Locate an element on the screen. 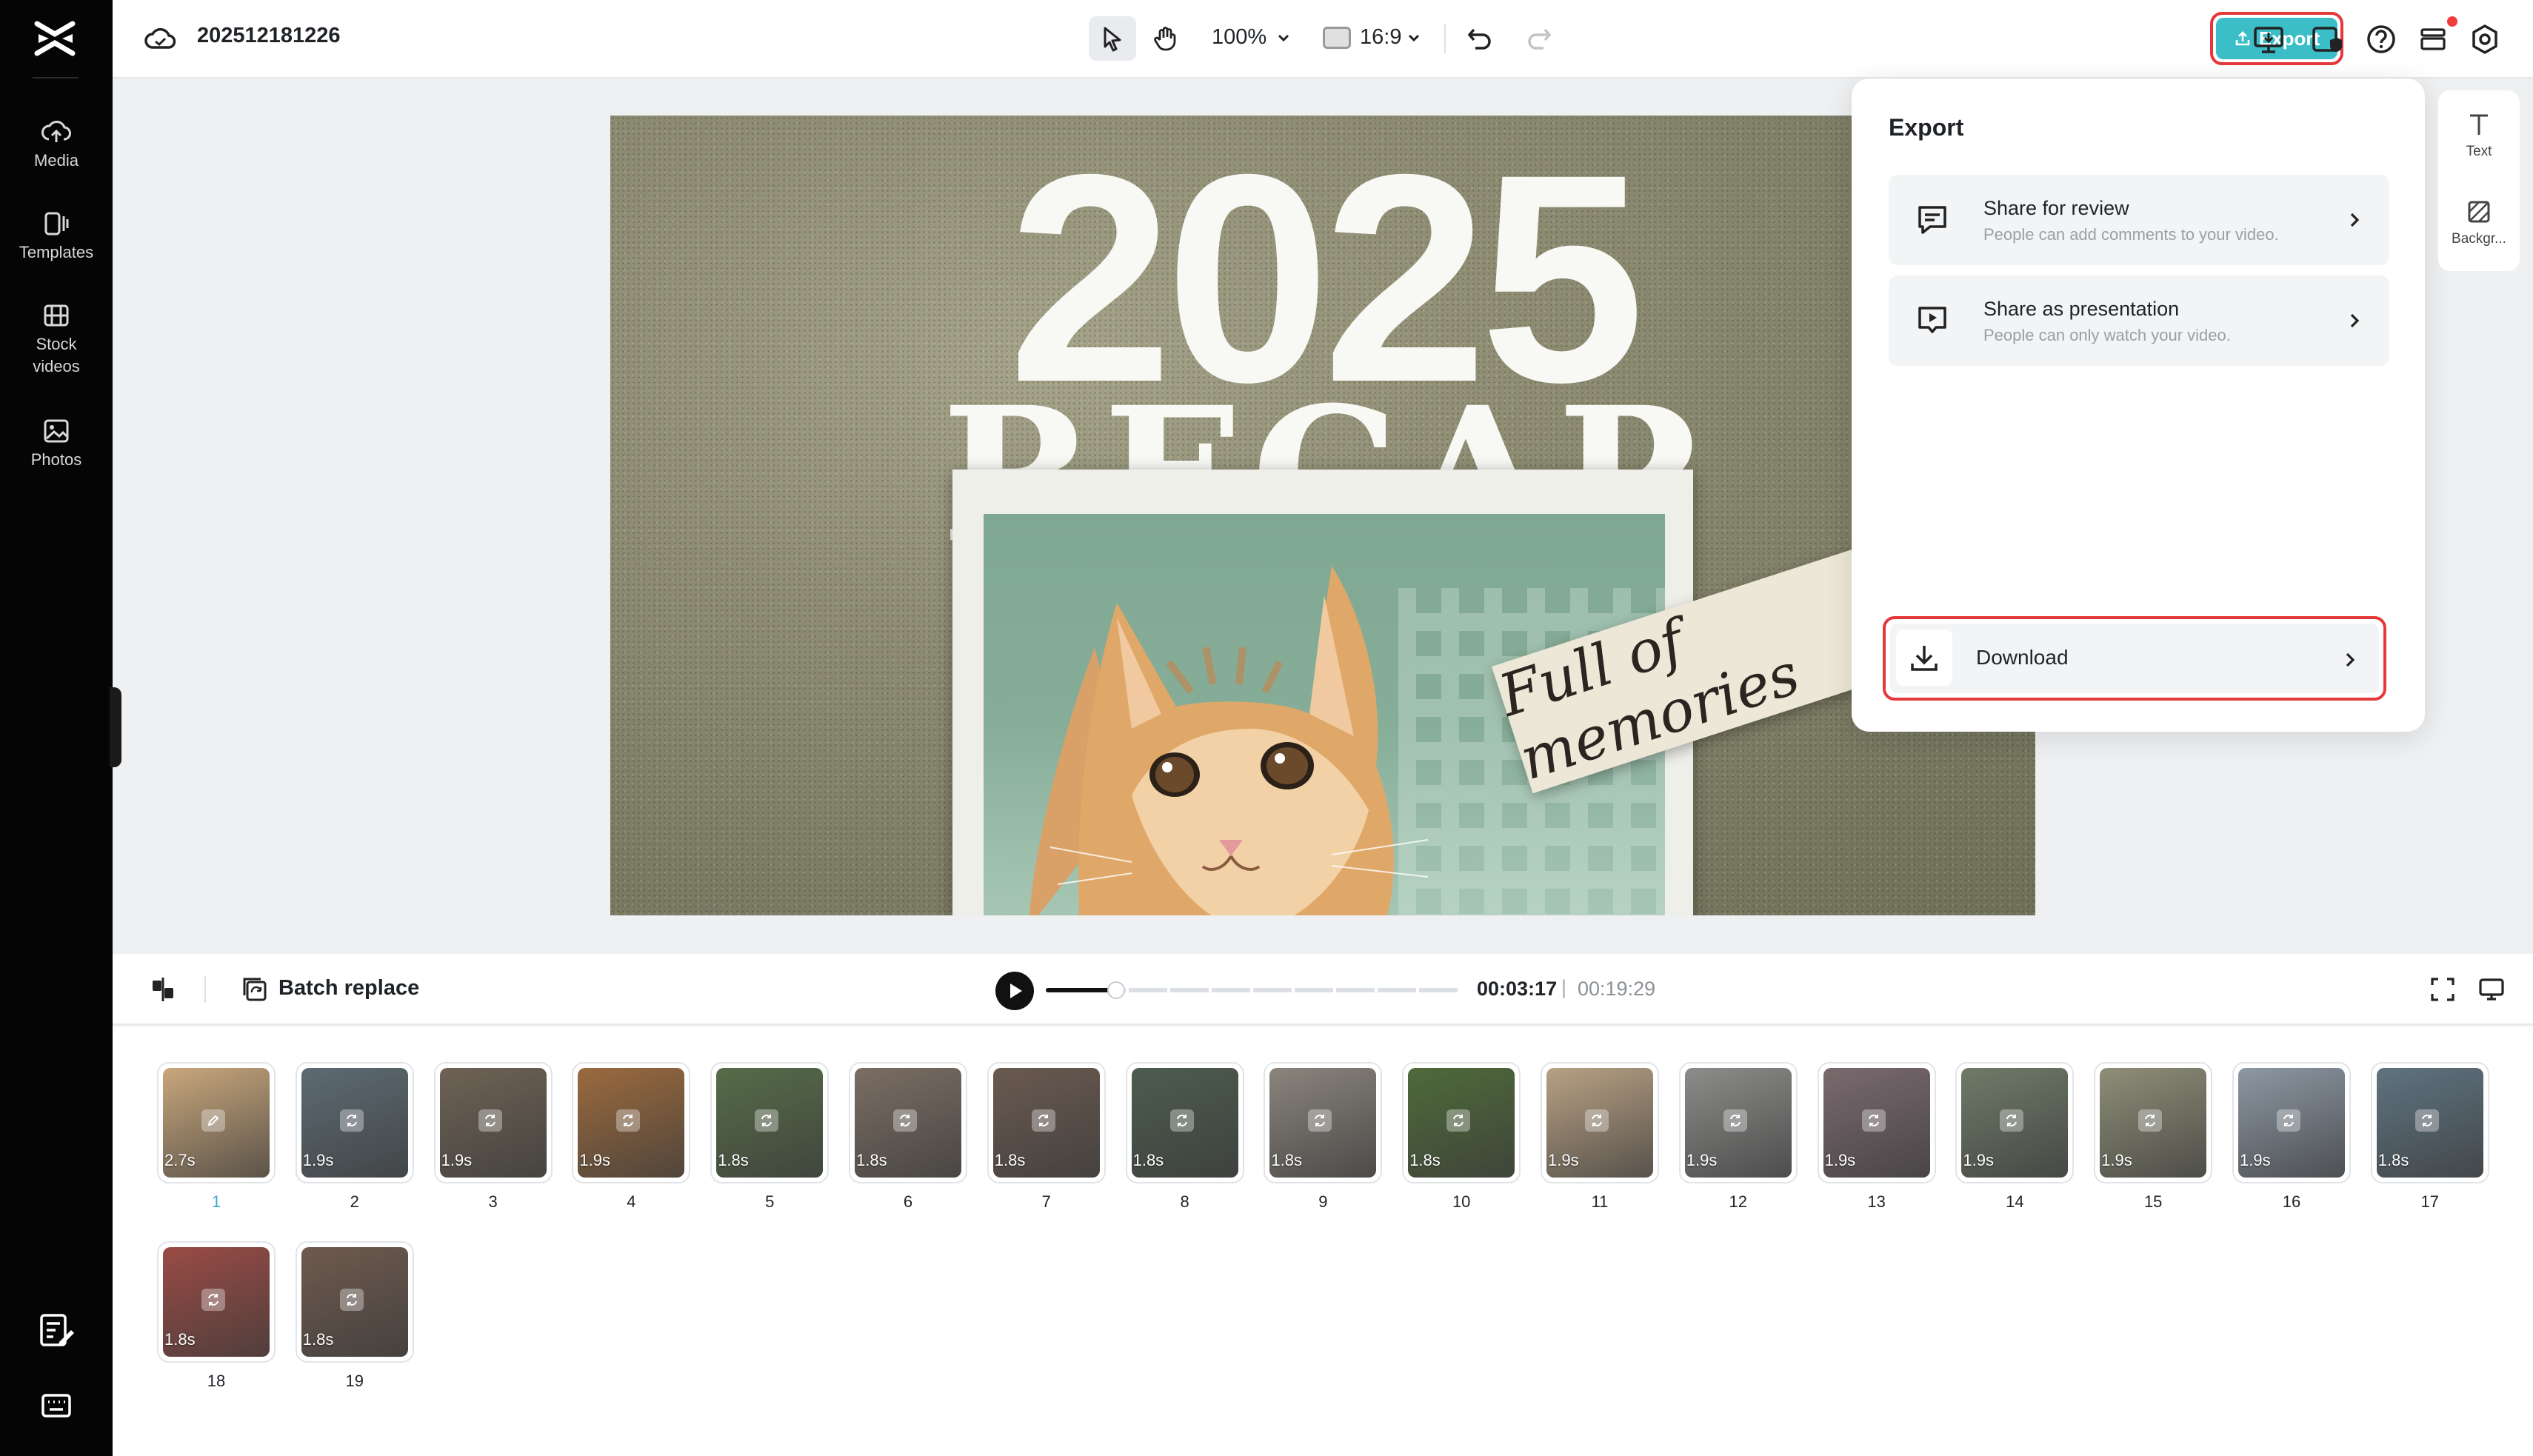  settings-gear-icon is located at coordinates (2485, 39).